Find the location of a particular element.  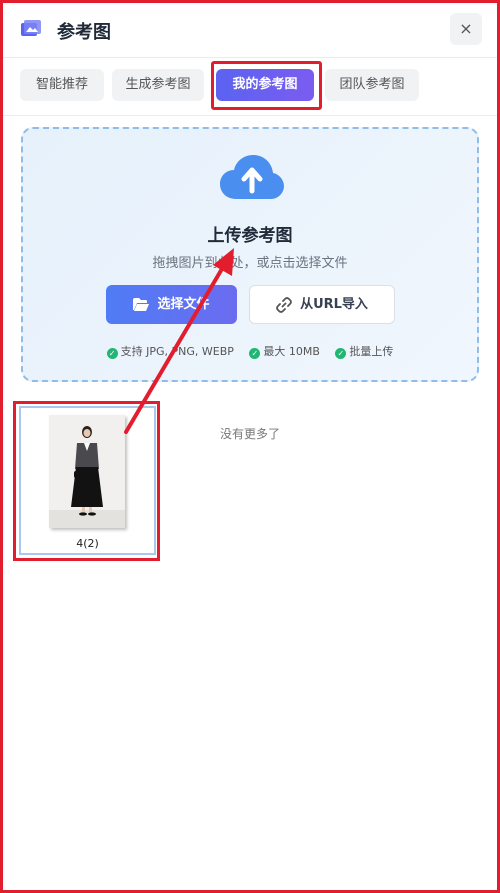

reference-thumbnail is located at coordinates (87, 471).